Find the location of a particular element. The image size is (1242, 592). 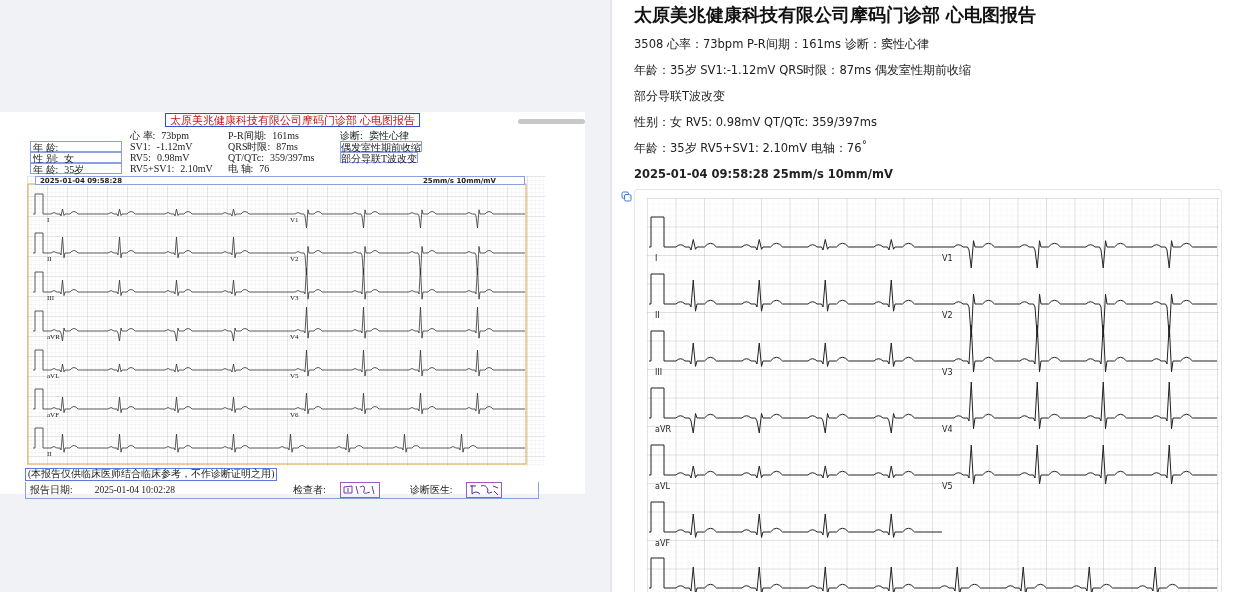

field-value: 87ms is located at coordinates (287, 146).